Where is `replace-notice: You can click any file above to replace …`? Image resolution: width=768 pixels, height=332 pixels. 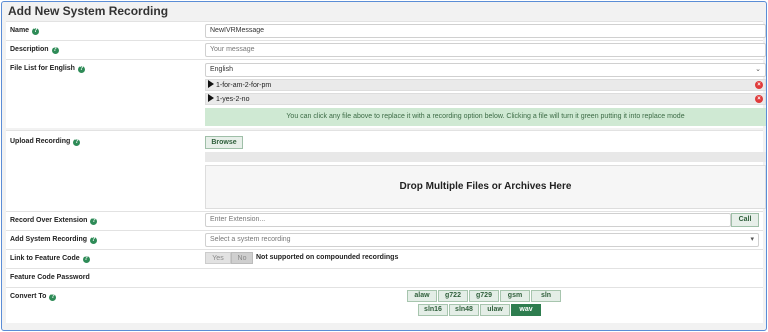 replace-notice: You can click any file above to replace … is located at coordinates (485, 117).